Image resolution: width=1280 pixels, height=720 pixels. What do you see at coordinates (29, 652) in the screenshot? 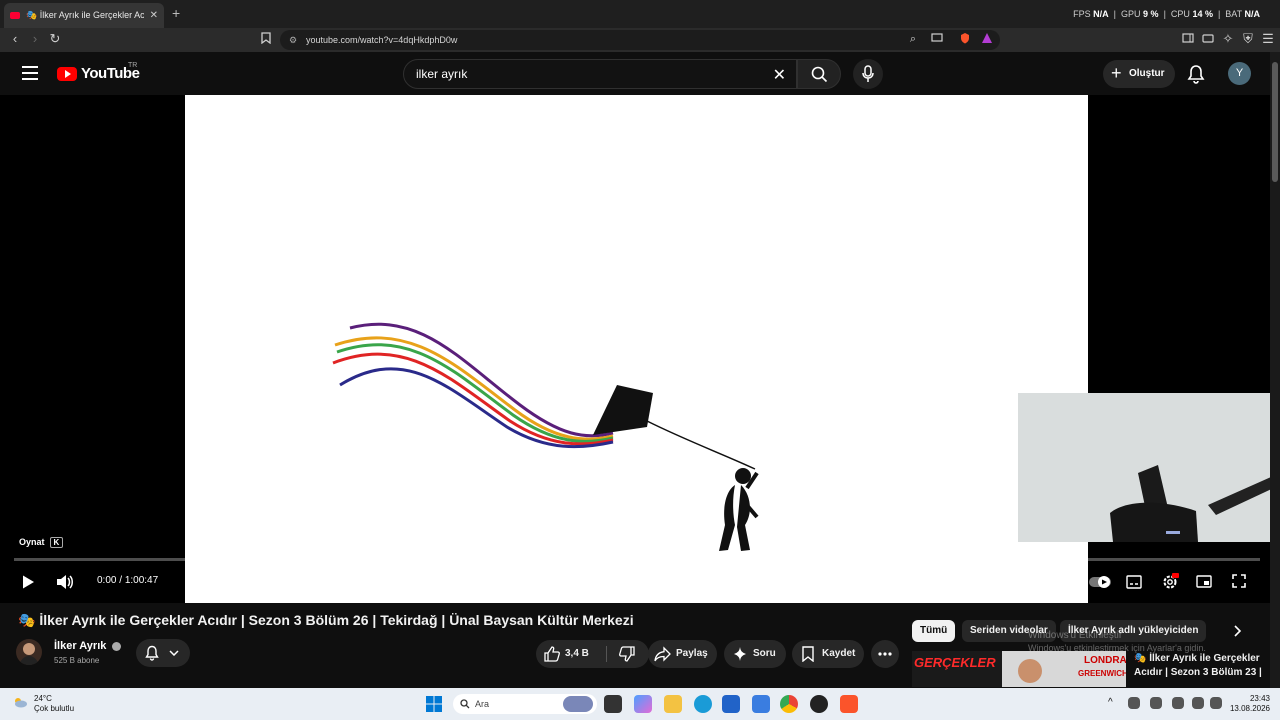
I see `channel-avatar` at bounding box center [29, 652].